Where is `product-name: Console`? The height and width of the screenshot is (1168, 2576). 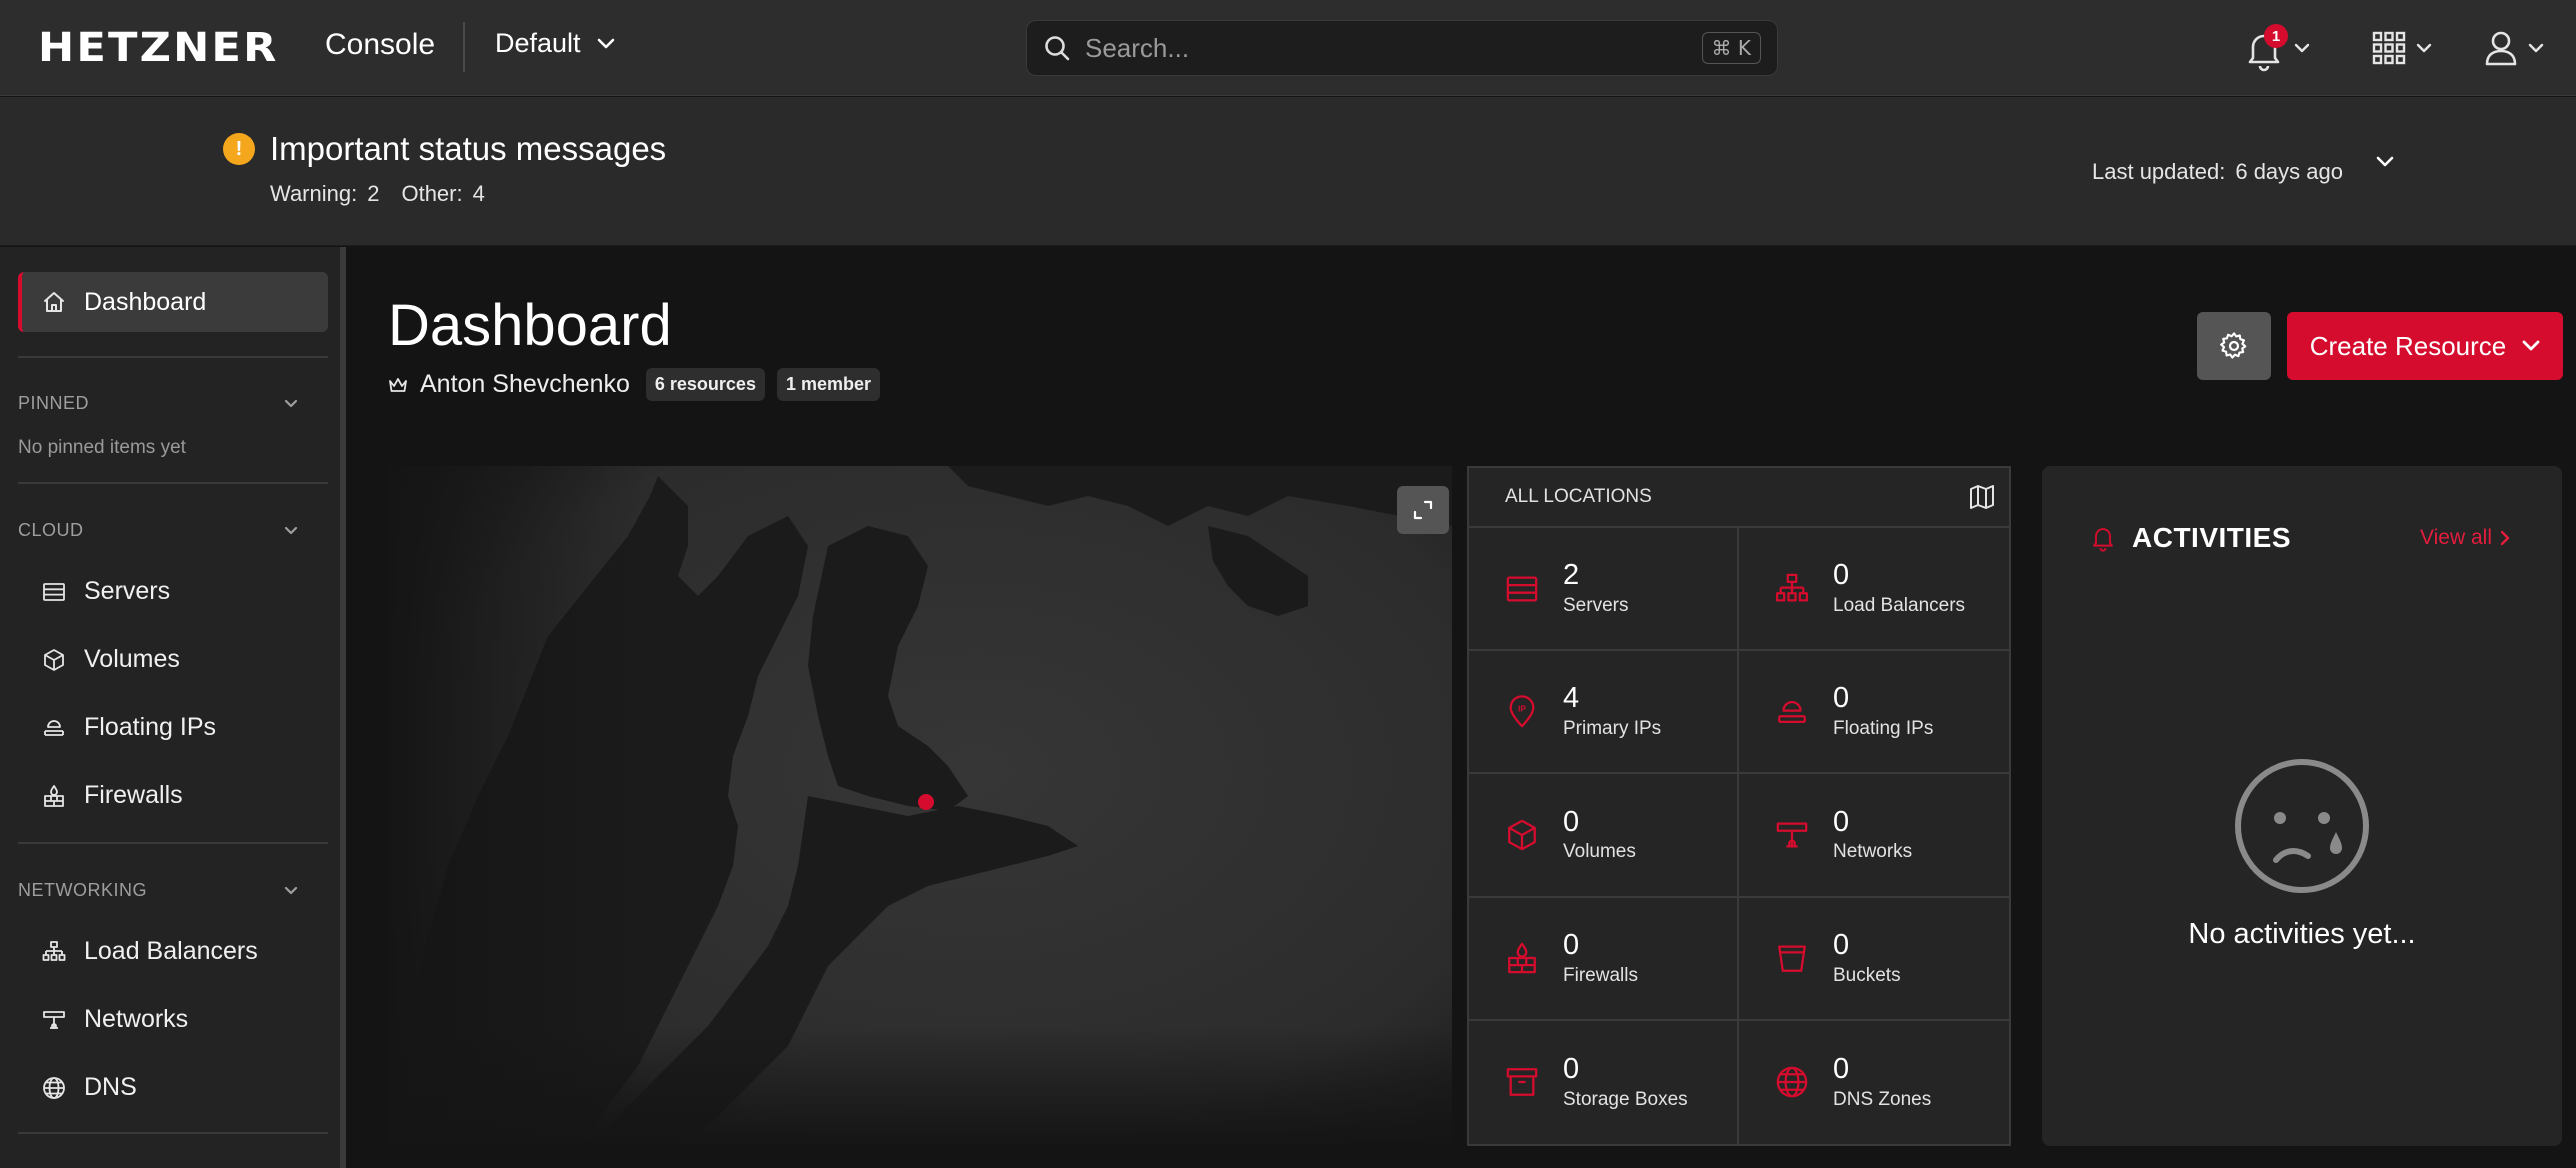 product-name: Console is located at coordinates (380, 44).